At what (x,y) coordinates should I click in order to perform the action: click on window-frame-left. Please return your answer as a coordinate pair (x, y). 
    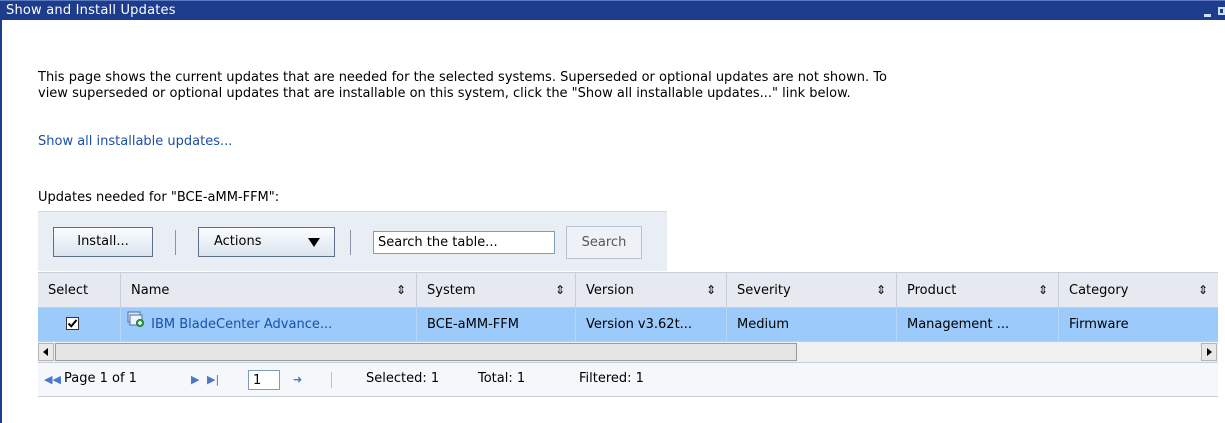
    Looking at the image, I should click on (1, 221).